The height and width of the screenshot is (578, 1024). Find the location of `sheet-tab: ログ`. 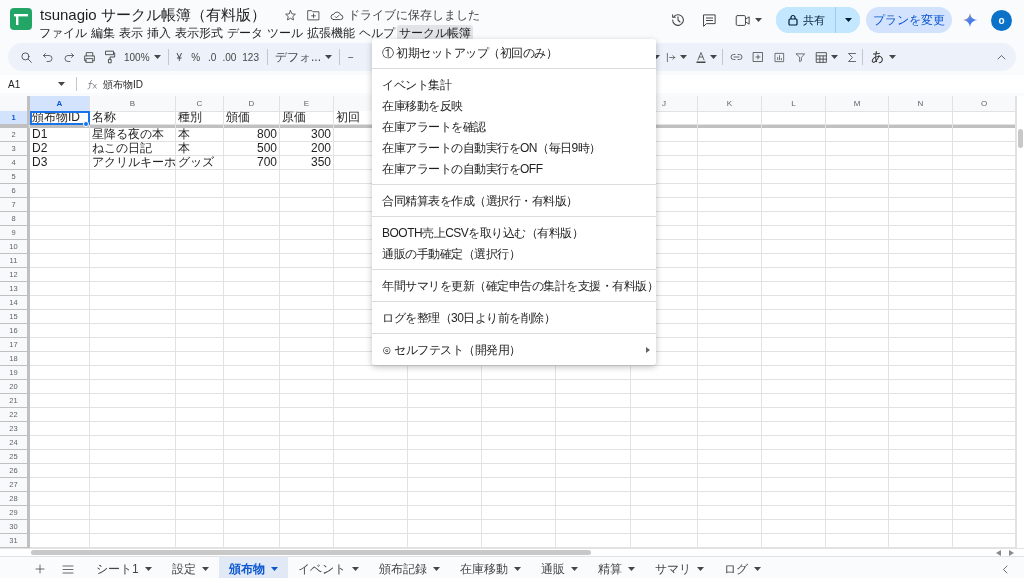

sheet-tab: ログ is located at coordinates (742, 567).